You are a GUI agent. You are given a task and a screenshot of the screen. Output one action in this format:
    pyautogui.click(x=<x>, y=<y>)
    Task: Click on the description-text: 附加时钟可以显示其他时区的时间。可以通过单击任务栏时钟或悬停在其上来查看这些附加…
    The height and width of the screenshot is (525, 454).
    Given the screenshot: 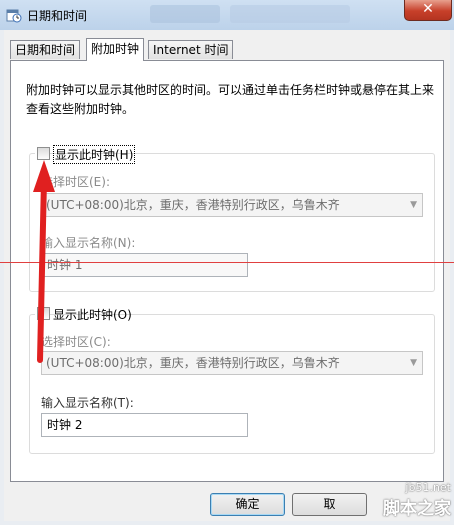 What is the action you would take?
    pyautogui.click(x=230, y=99)
    